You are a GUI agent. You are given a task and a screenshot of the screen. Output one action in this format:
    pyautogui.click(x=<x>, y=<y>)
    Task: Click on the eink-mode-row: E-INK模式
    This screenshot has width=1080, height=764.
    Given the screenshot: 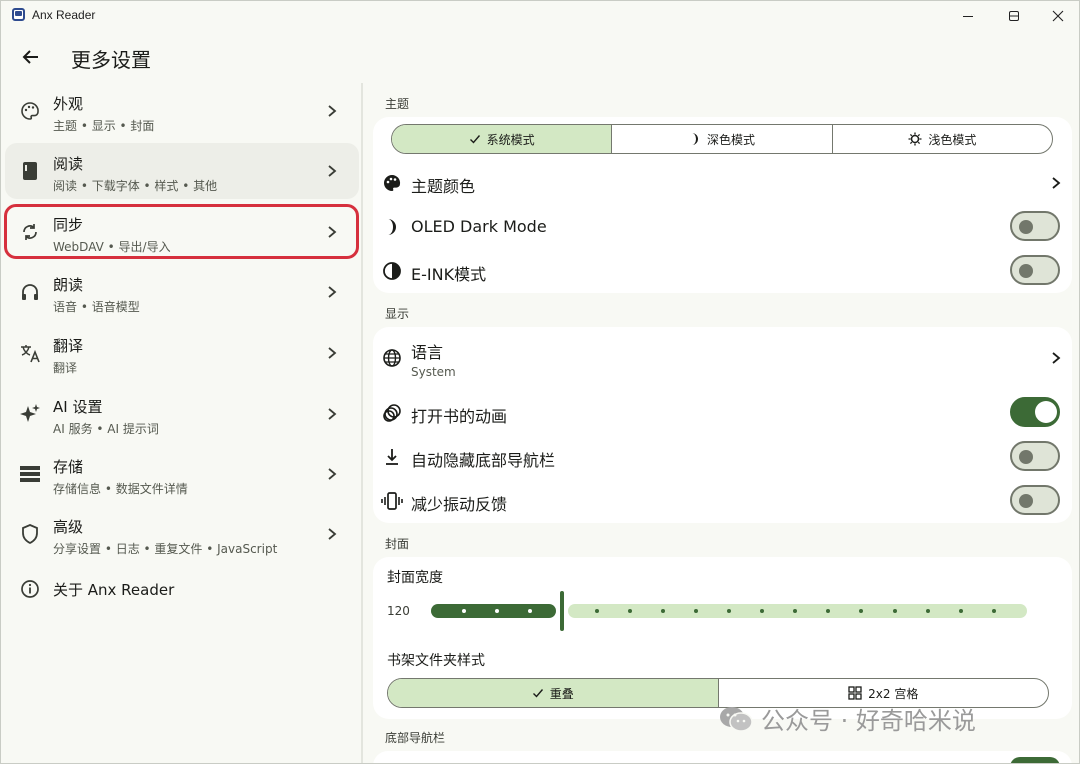 What is the action you would take?
    pyautogui.click(x=722, y=271)
    